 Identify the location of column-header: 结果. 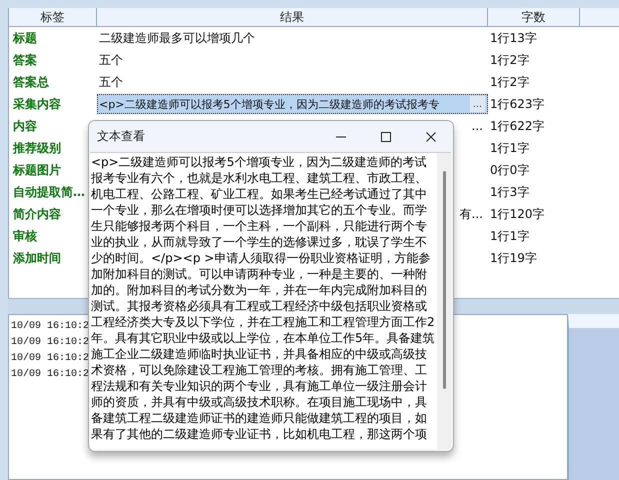
(292, 17).